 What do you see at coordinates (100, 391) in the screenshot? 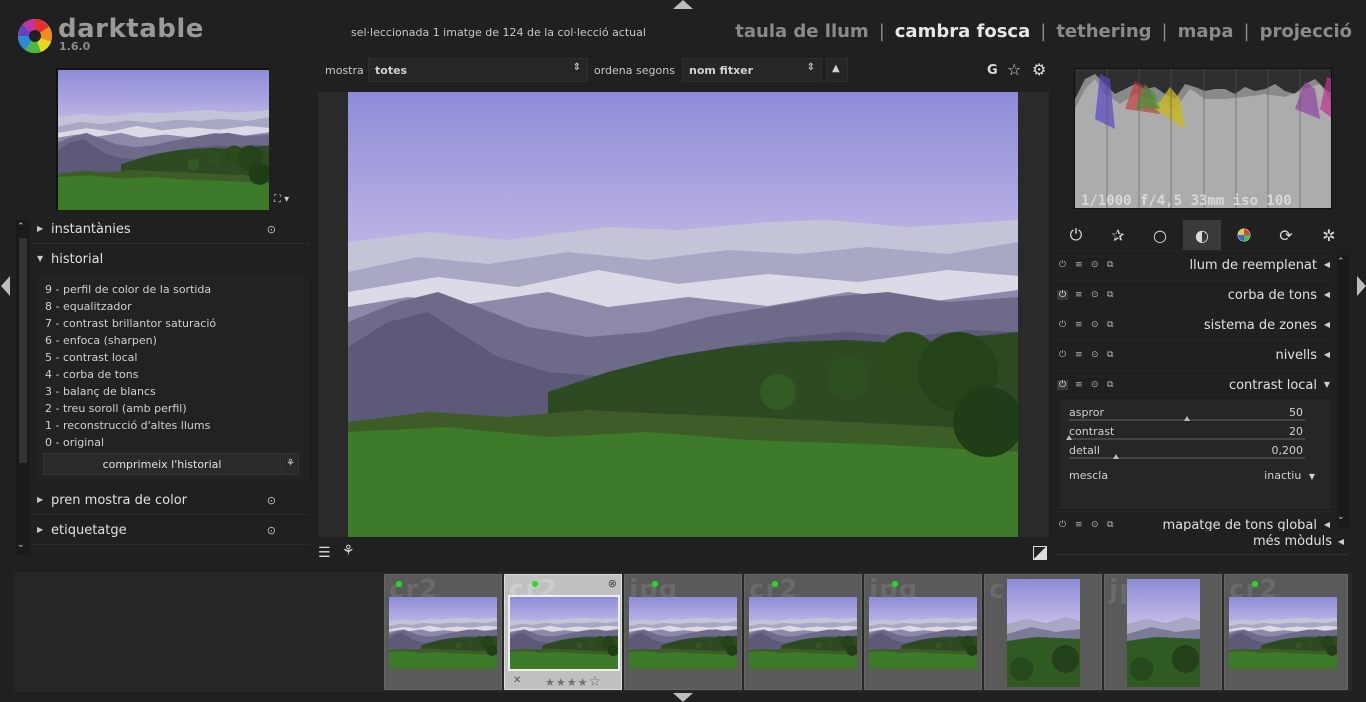
I see `history-item: 3 - balanç de blancs` at bounding box center [100, 391].